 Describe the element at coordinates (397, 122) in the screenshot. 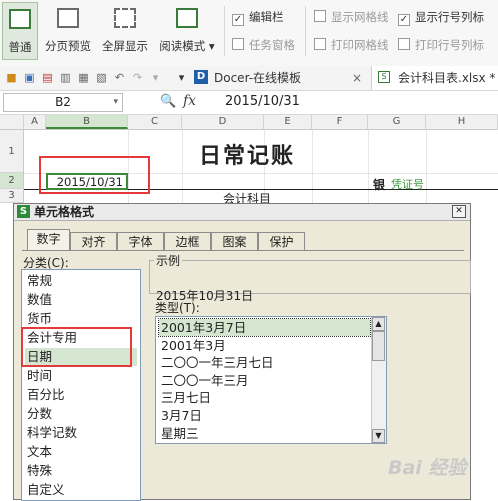

I see `col-header-g: G` at that location.